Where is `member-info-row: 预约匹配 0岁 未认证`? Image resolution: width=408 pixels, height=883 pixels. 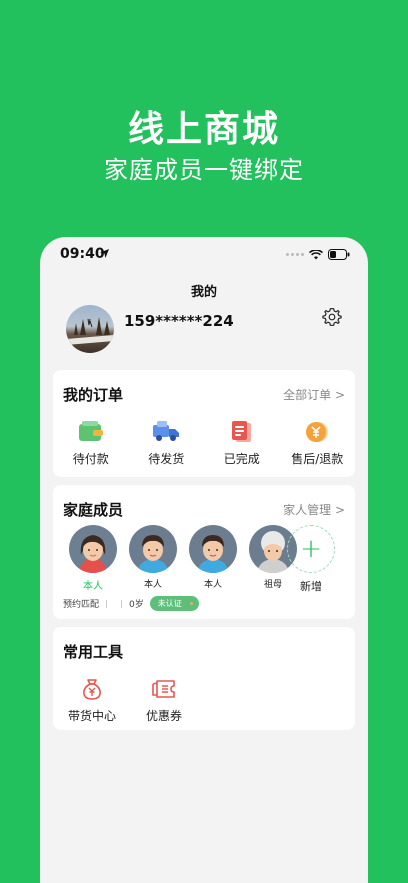
member-info-row: 预约匹配 0岁 未认证 is located at coordinates (131, 603).